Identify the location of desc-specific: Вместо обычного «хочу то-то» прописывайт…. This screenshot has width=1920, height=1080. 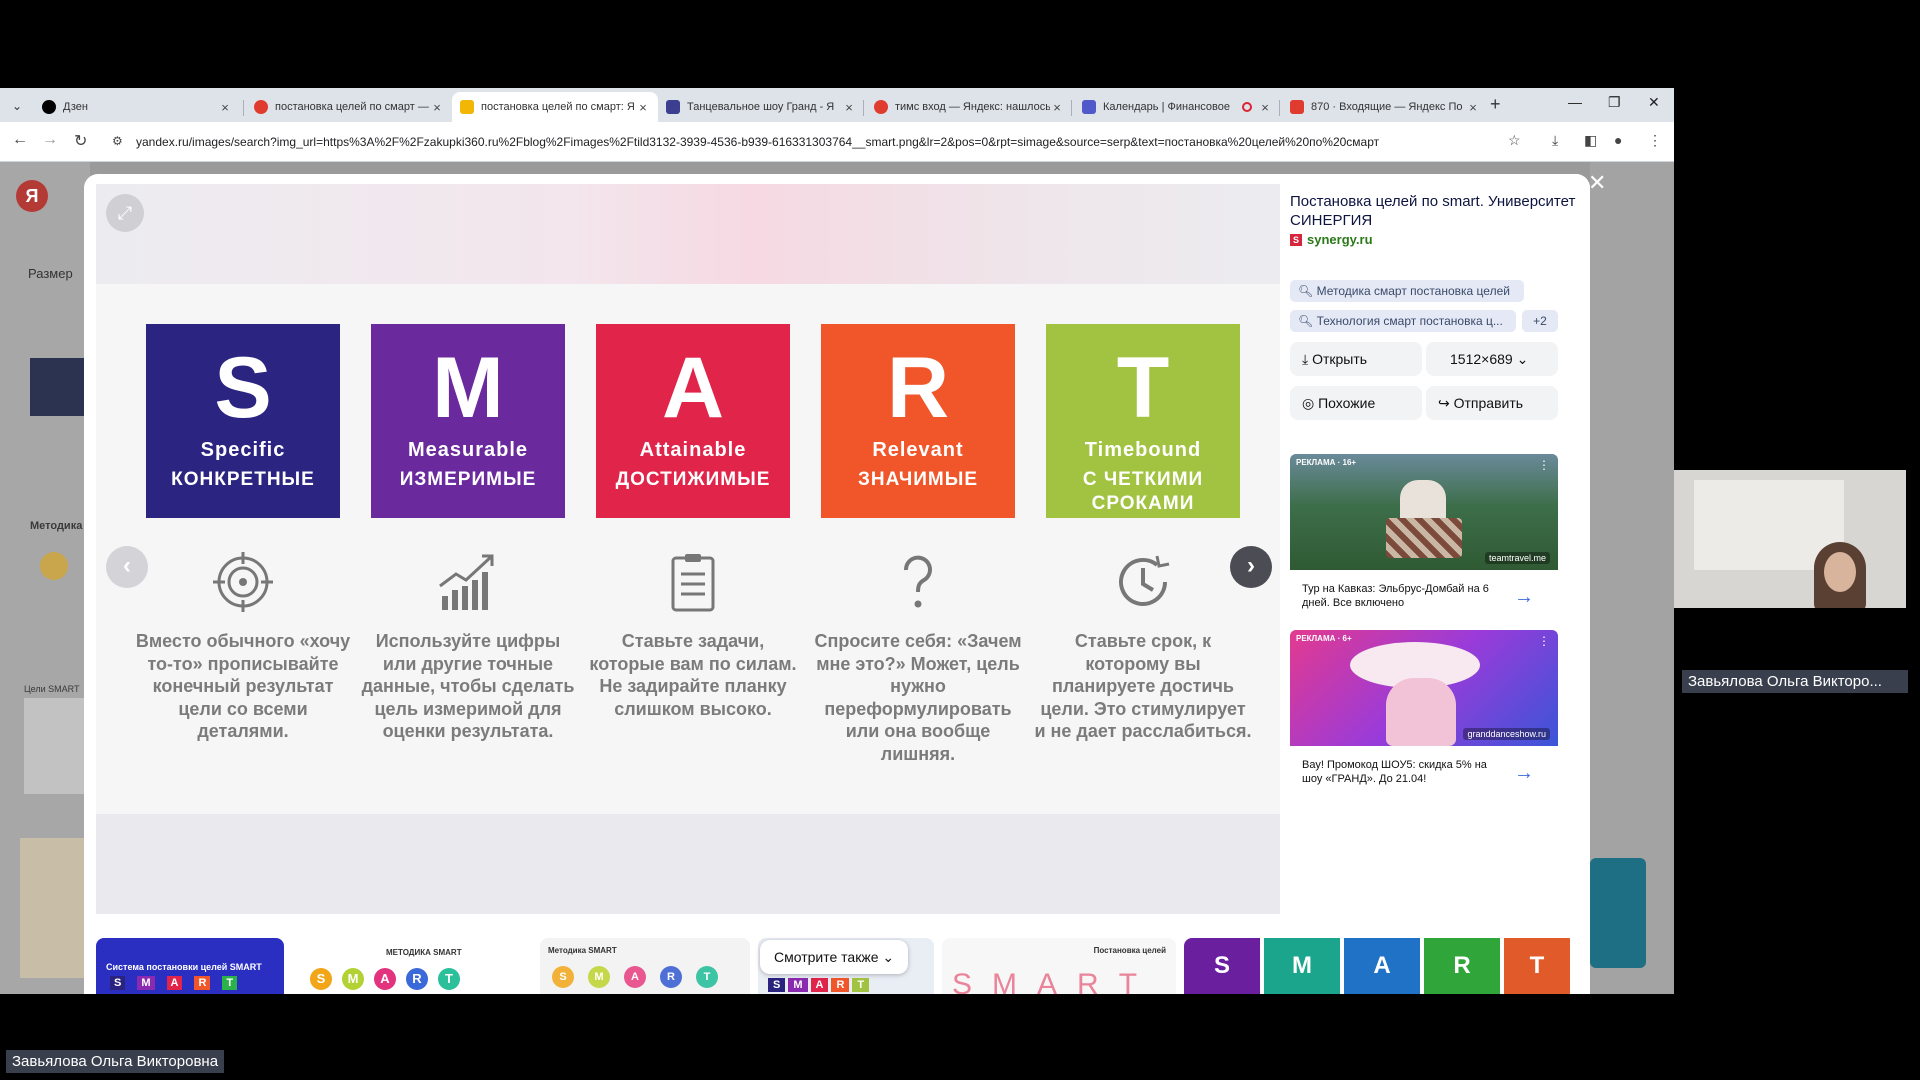
(243, 686).